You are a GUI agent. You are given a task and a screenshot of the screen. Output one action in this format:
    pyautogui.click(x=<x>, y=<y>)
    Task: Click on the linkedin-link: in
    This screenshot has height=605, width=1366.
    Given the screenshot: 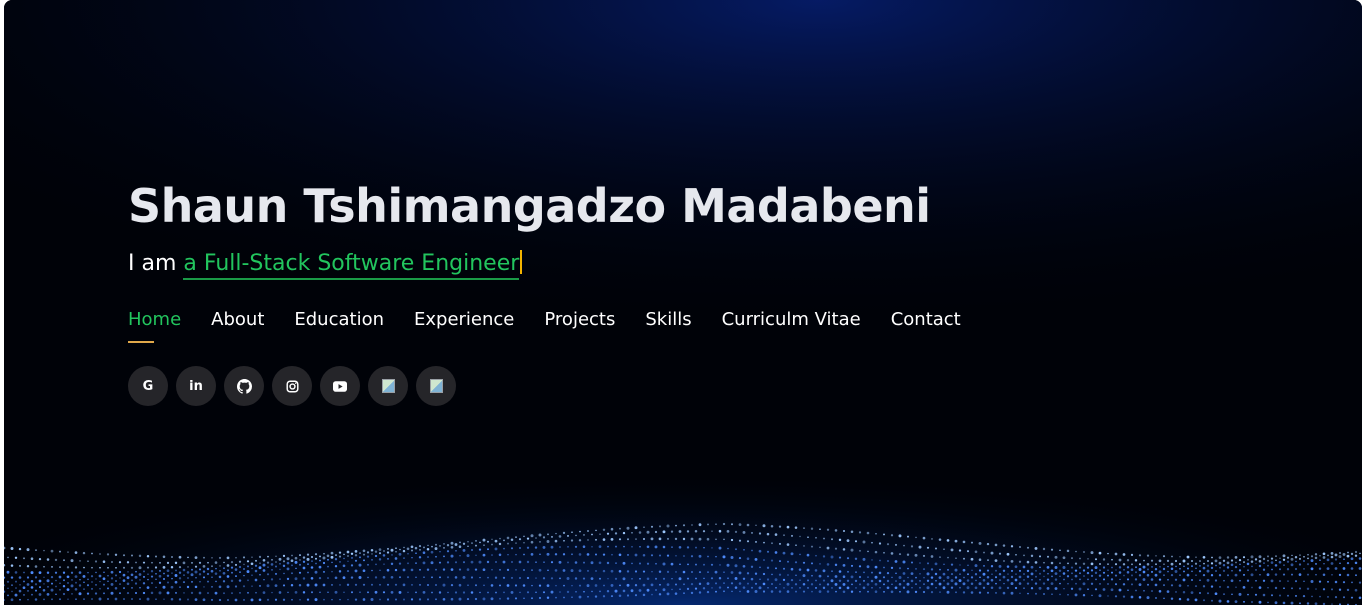 What is the action you would take?
    pyautogui.click(x=196, y=386)
    